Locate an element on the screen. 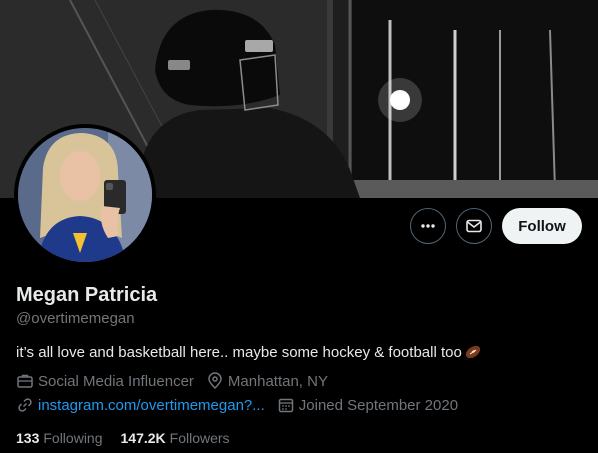 The height and width of the screenshot is (453, 598). message-button is located at coordinates (474, 226).